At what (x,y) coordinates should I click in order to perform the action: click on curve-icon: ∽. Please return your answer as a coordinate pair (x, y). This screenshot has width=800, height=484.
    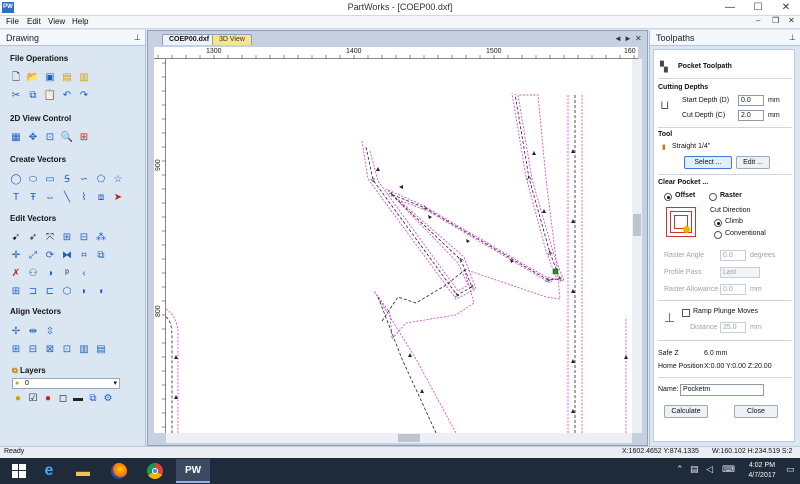
    Looking at the image, I should click on (84, 180).